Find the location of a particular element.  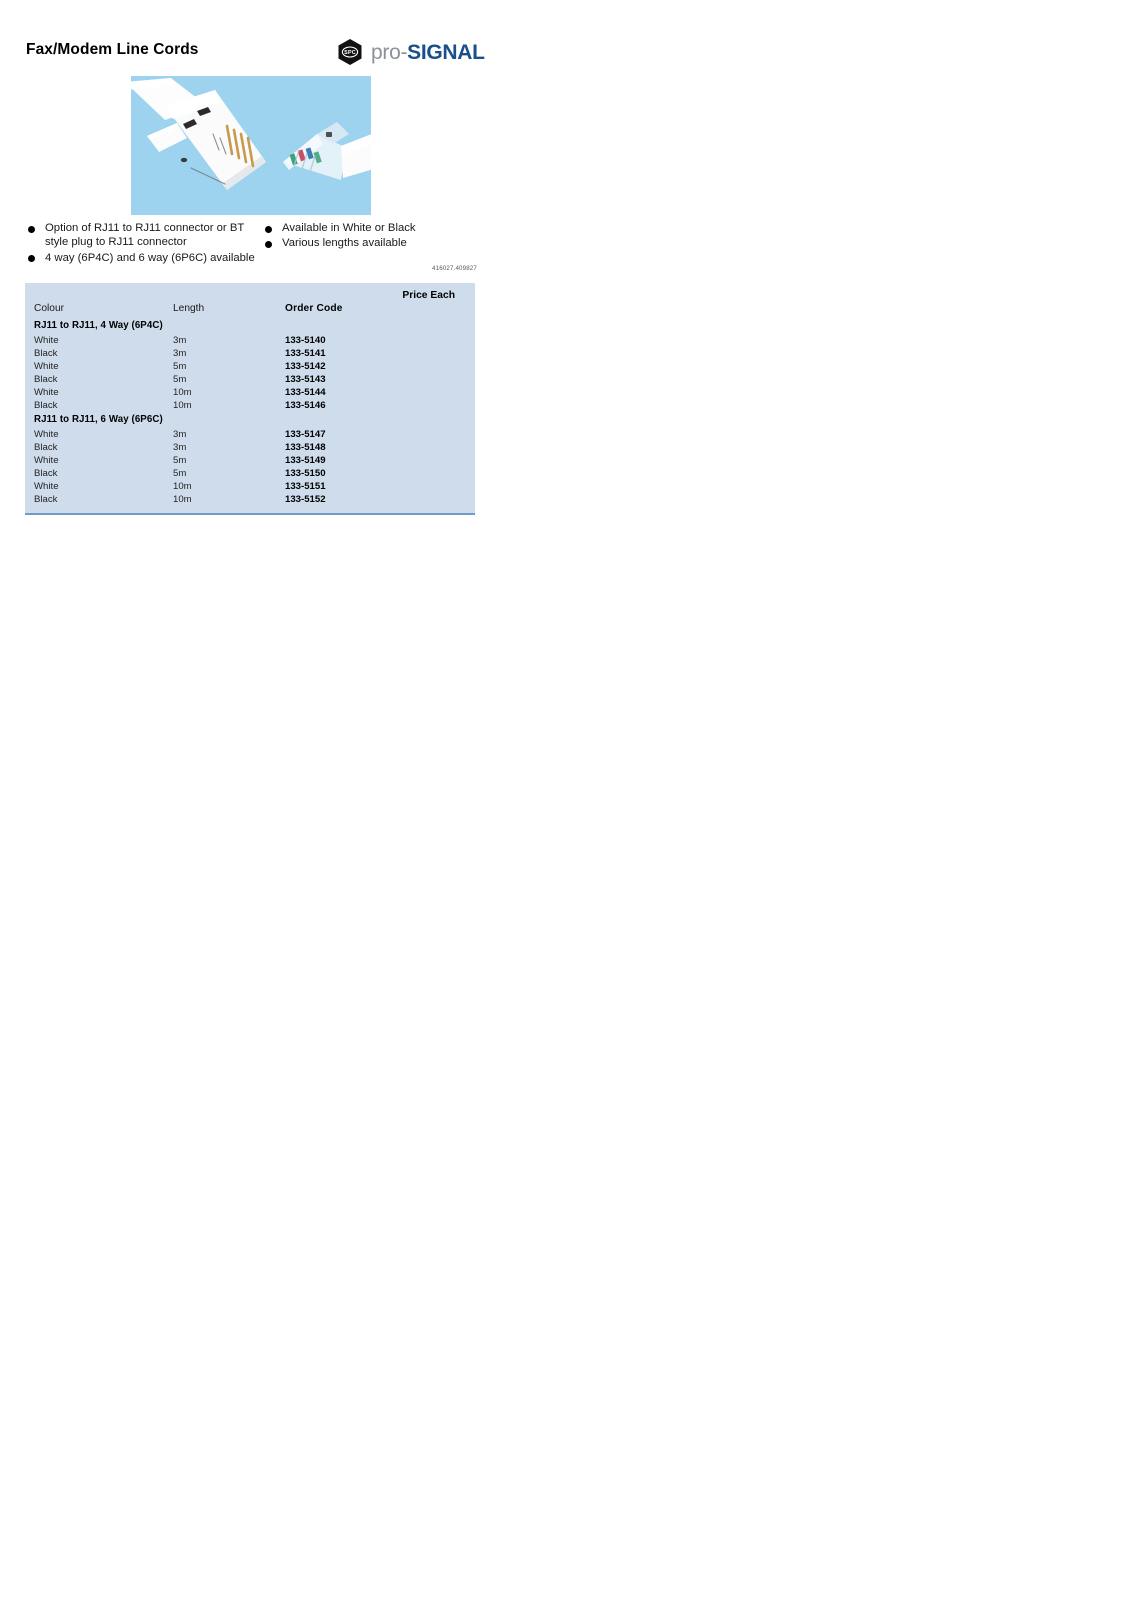

svg-text: SPC is located at coordinates (350, 53).